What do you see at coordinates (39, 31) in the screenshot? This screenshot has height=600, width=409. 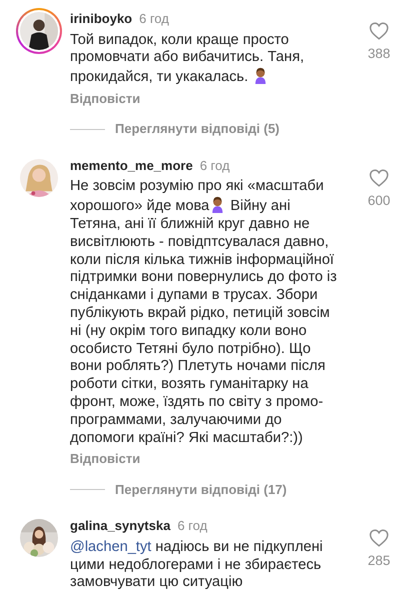 I see `story-ring` at bounding box center [39, 31].